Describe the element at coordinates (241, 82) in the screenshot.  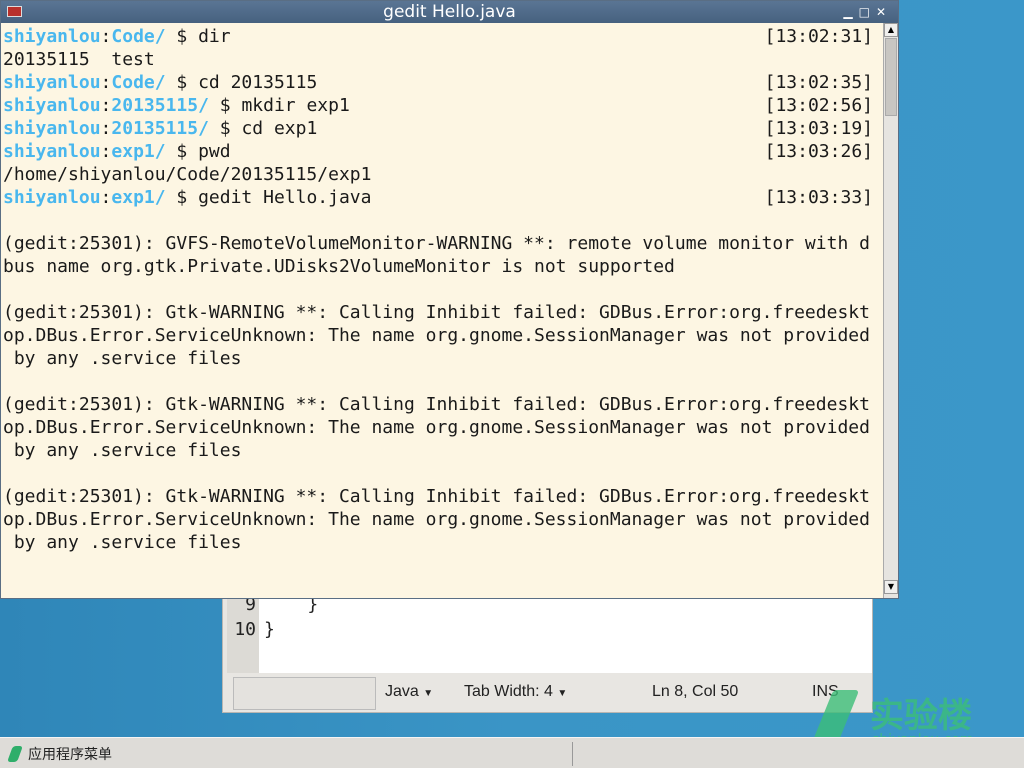
I see `command: $ cd 20135115` at that location.